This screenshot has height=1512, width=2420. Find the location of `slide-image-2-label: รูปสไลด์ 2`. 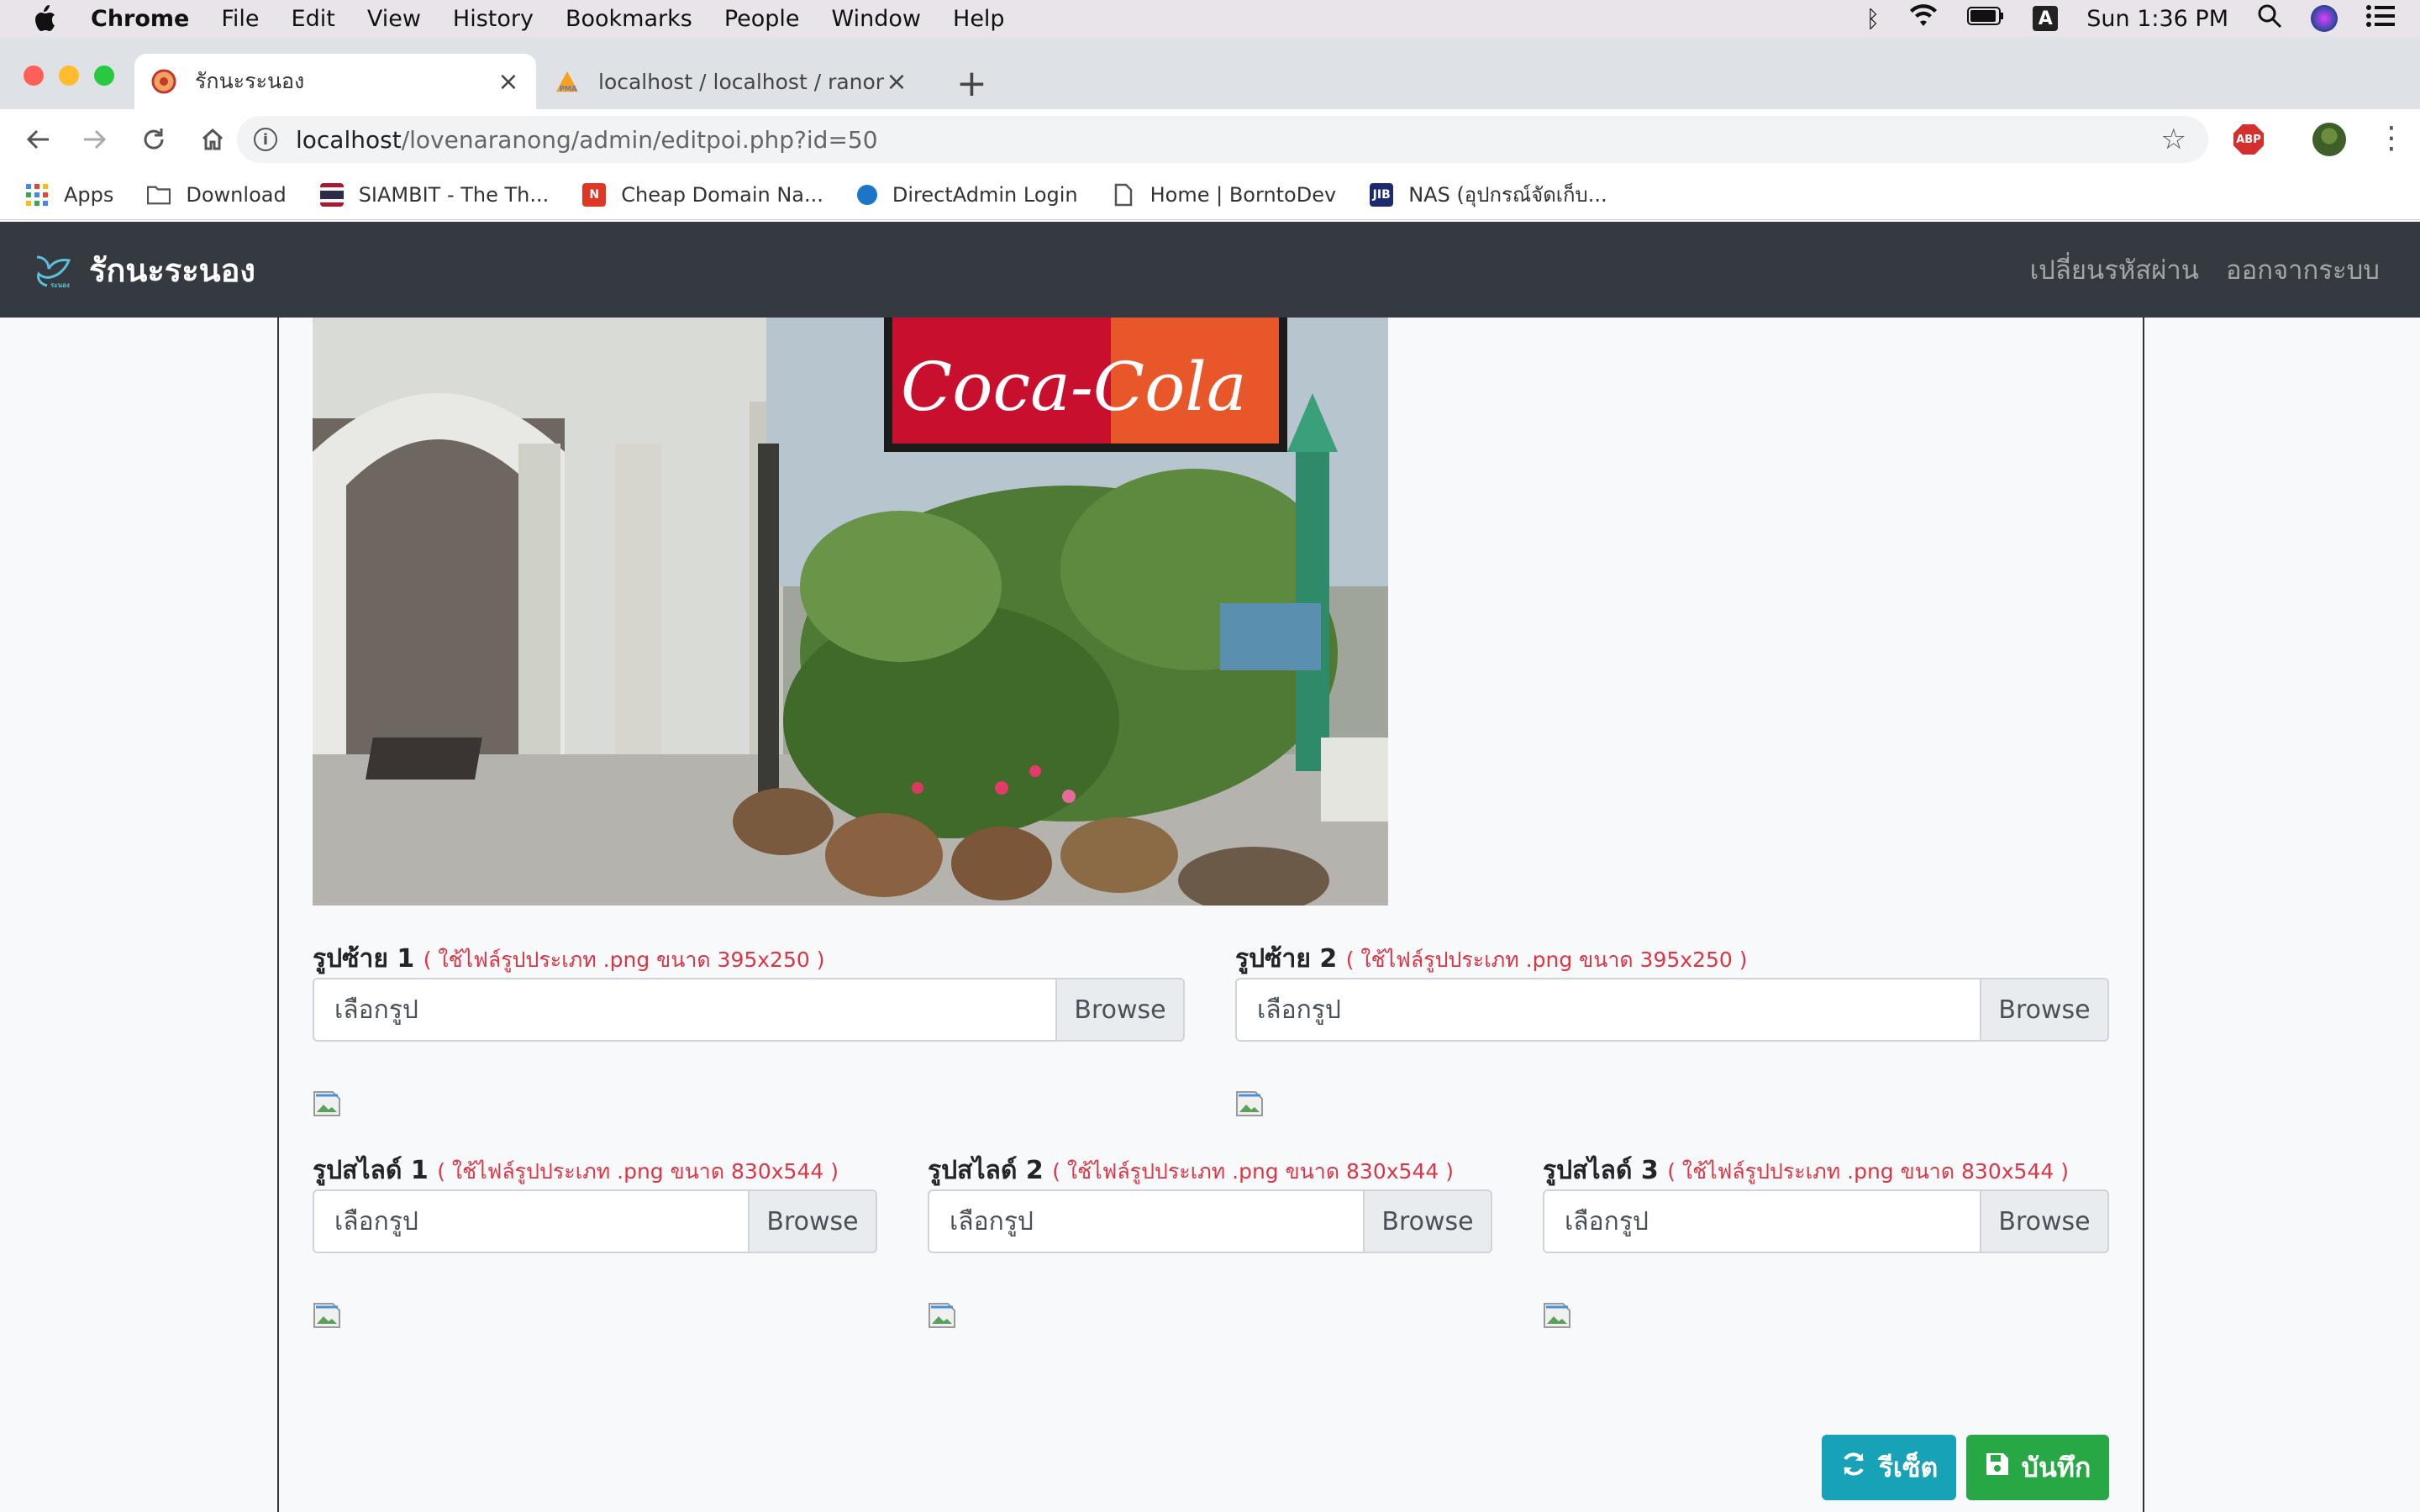

slide-image-2-label: รูปสไลด์ 2 is located at coordinates (986, 1170).